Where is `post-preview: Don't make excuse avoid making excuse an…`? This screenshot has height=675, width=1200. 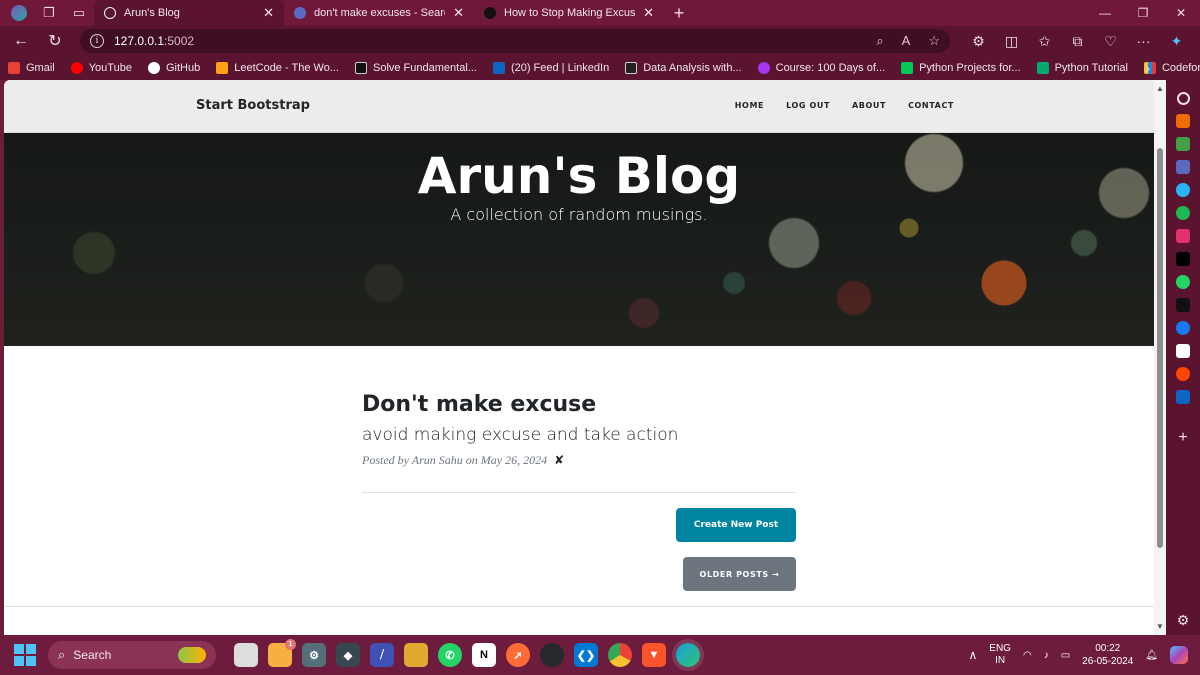 post-preview: Don't make excuse avoid making excuse an… is located at coordinates (579, 430).